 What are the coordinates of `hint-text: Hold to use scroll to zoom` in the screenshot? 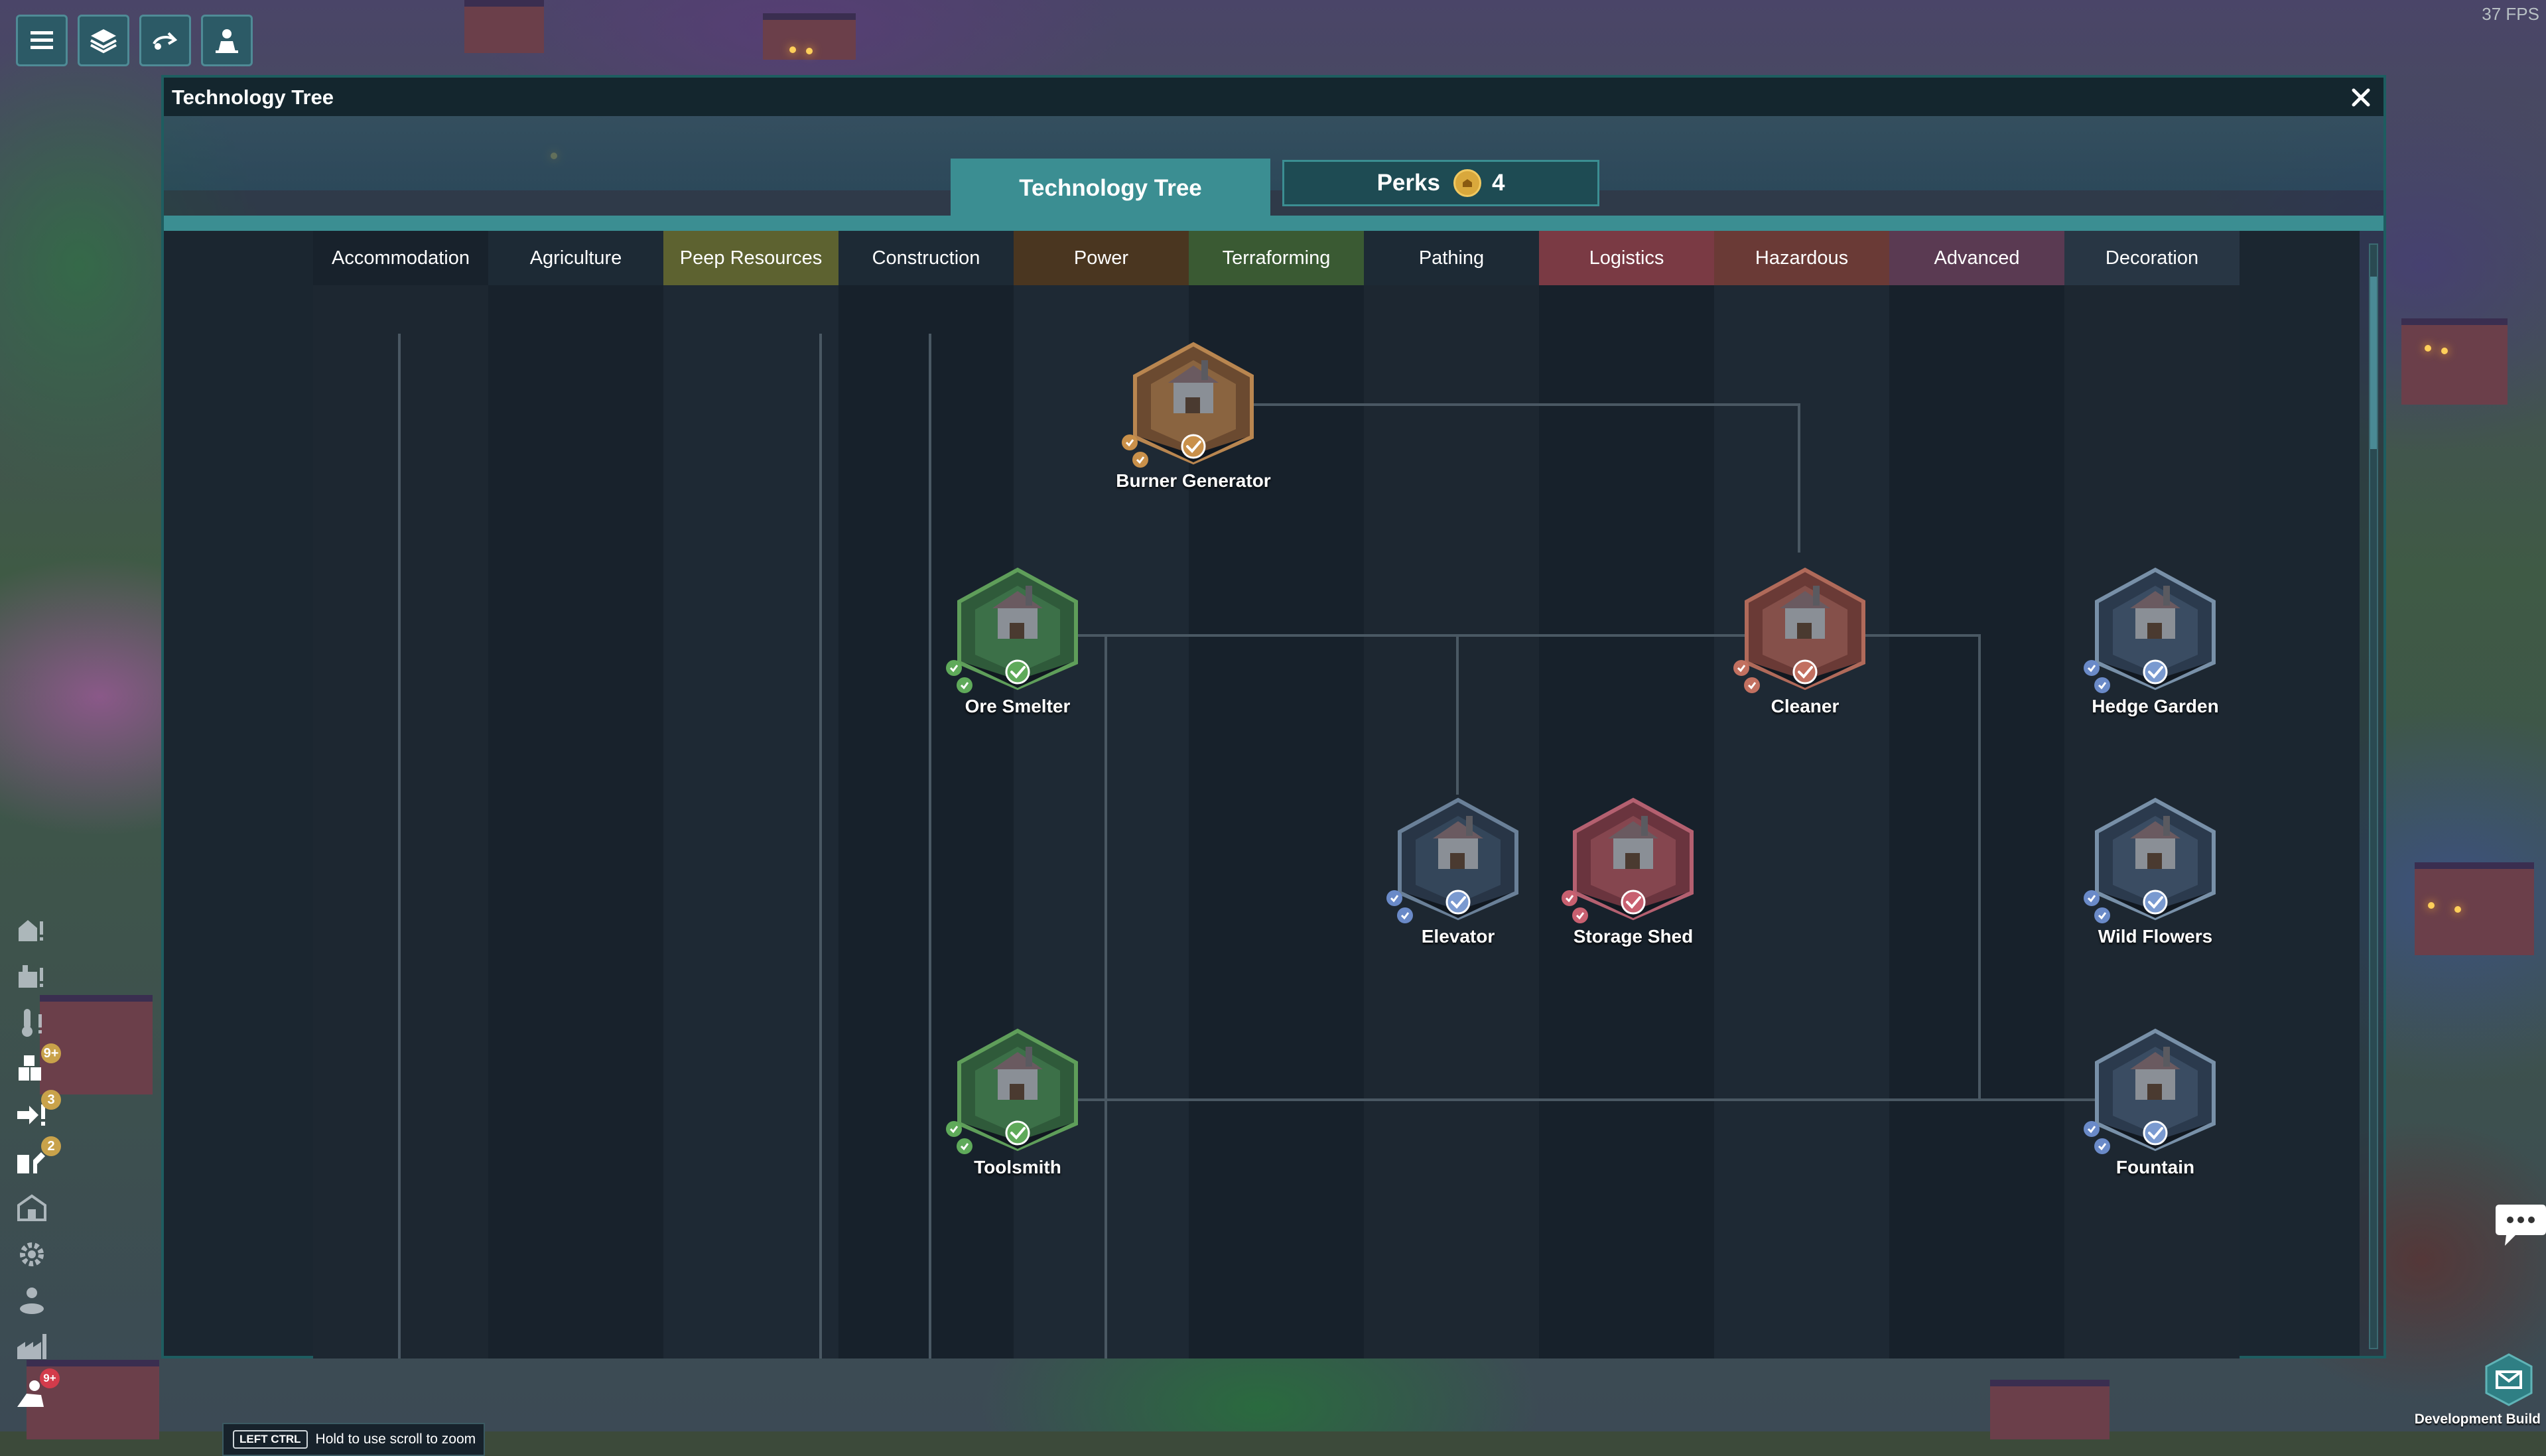 It's located at (395, 1439).